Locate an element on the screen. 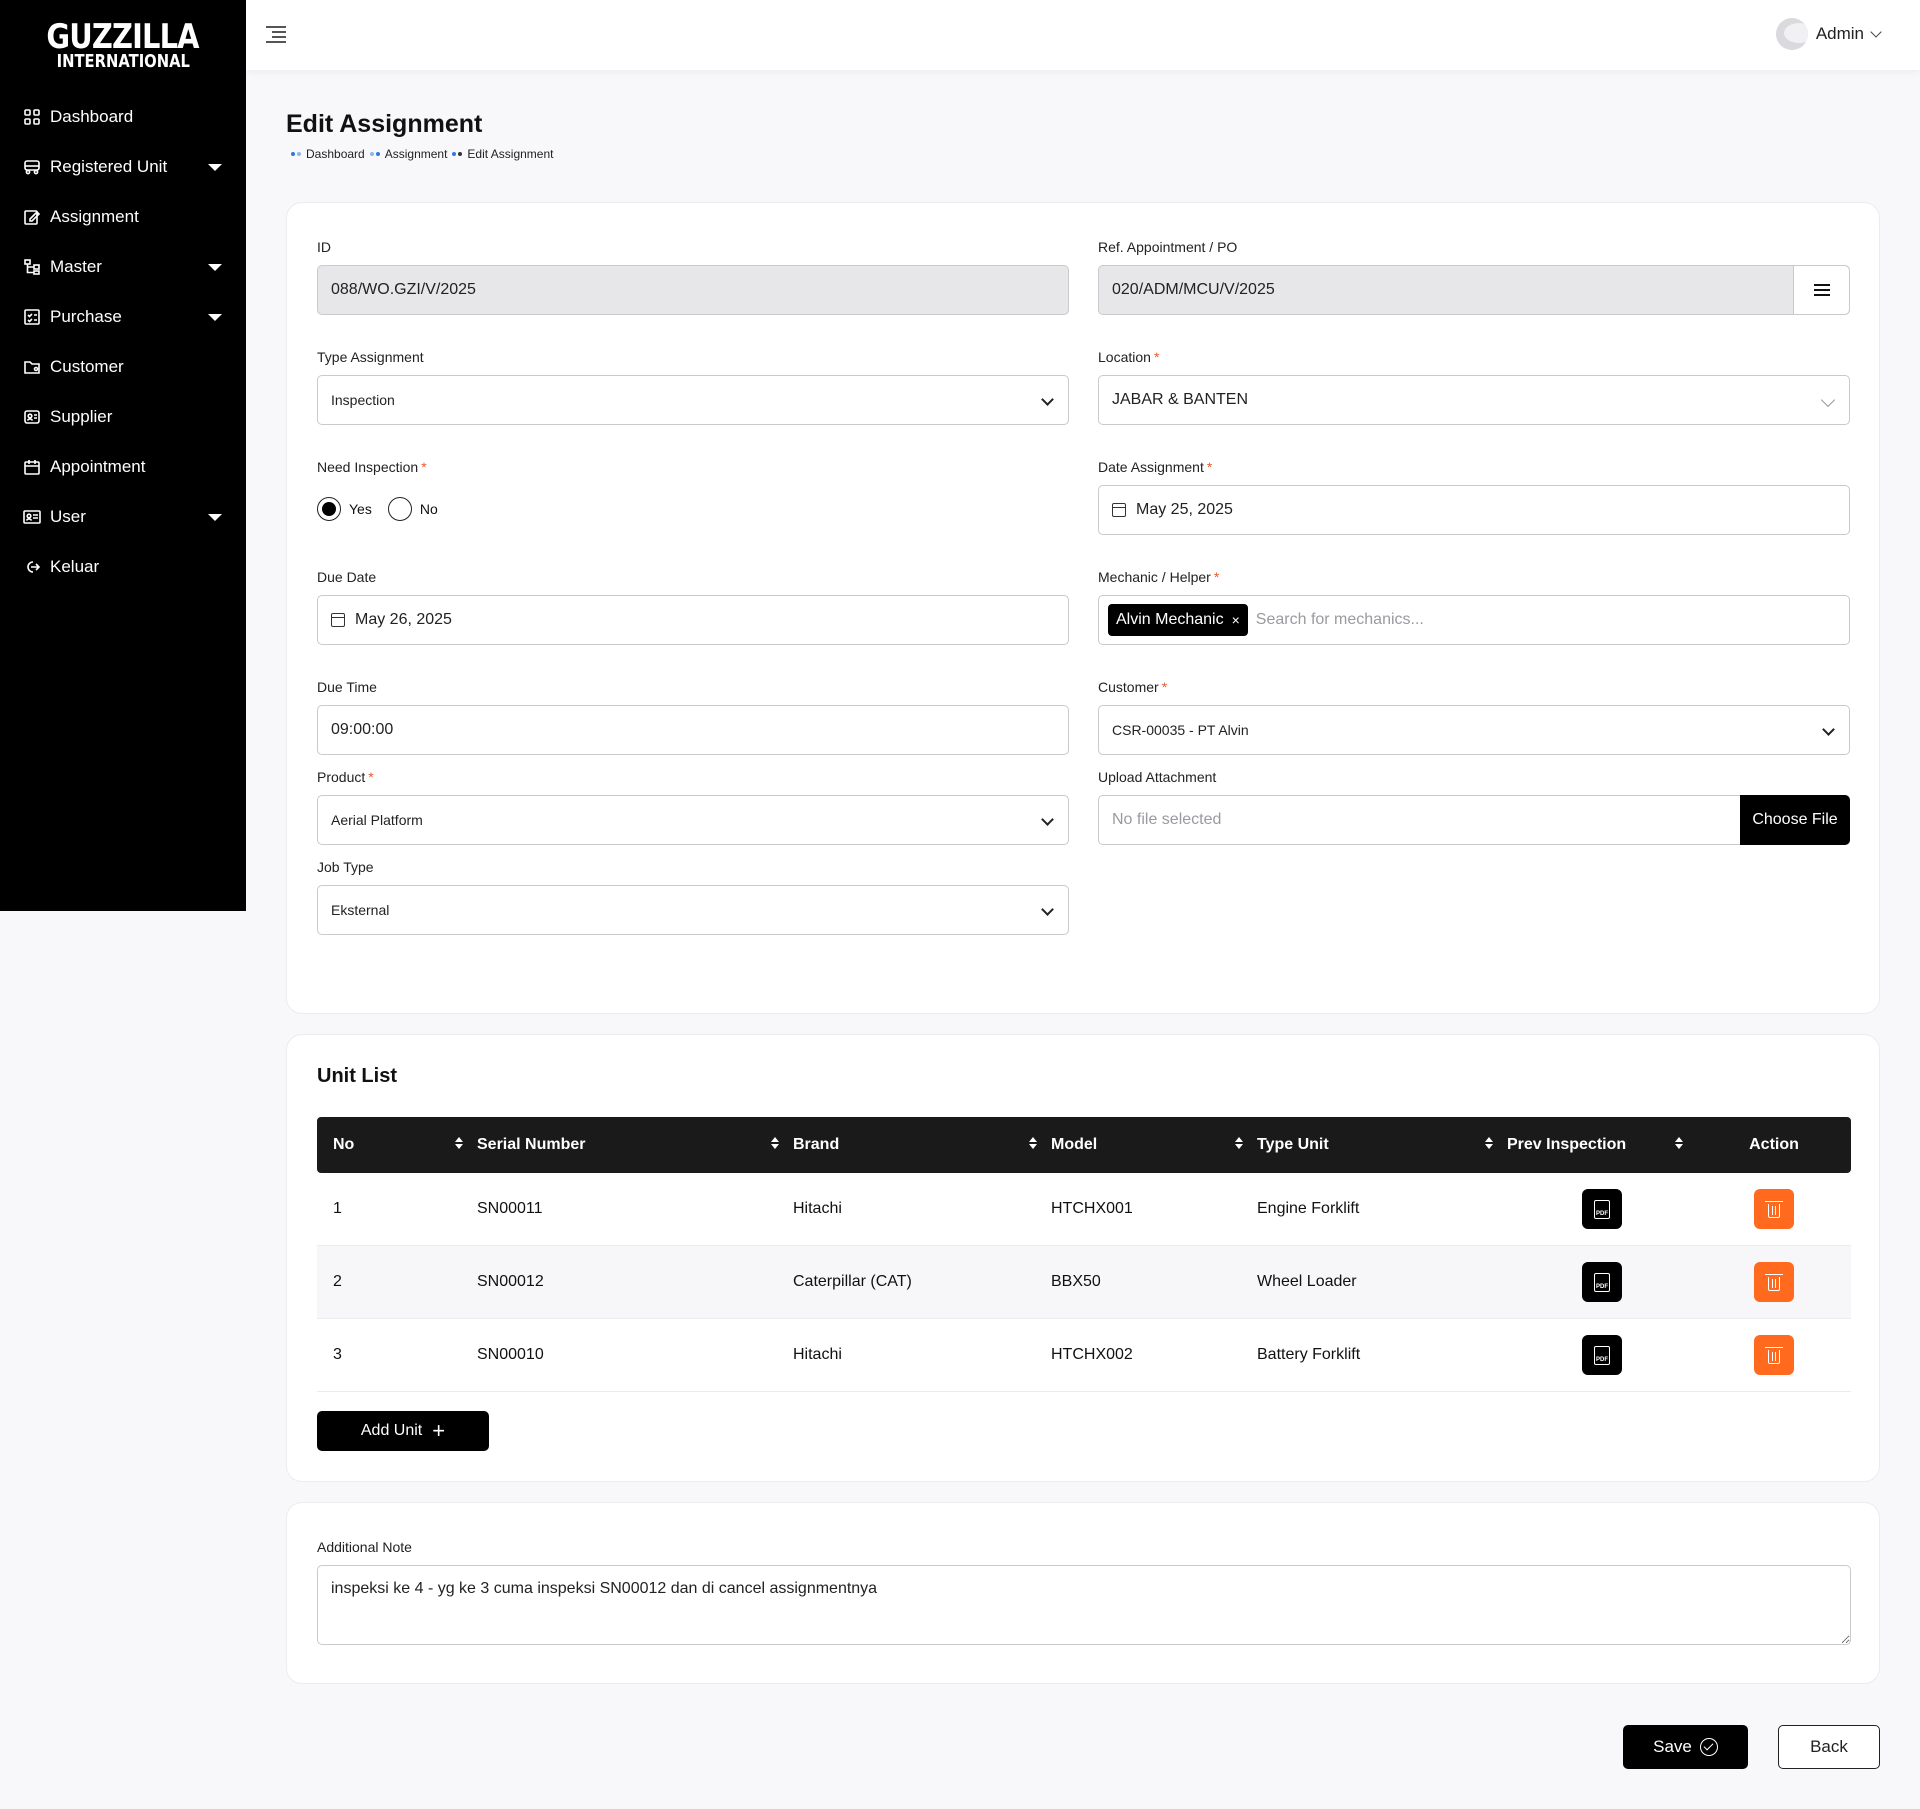  cell-model: HTCHX002 is located at coordinates (1092, 1354).